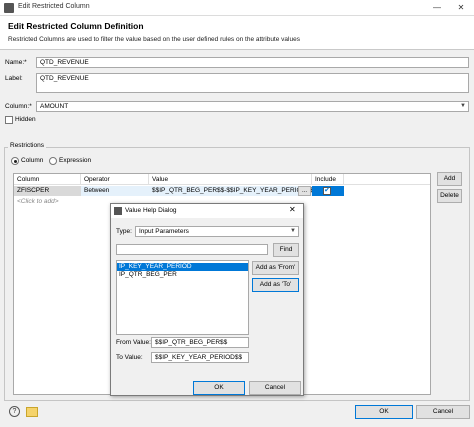 This screenshot has height=427, width=474. Describe the element at coordinates (54, 6) in the screenshot. I see `window-title: Edit Restricted Column` at that location.